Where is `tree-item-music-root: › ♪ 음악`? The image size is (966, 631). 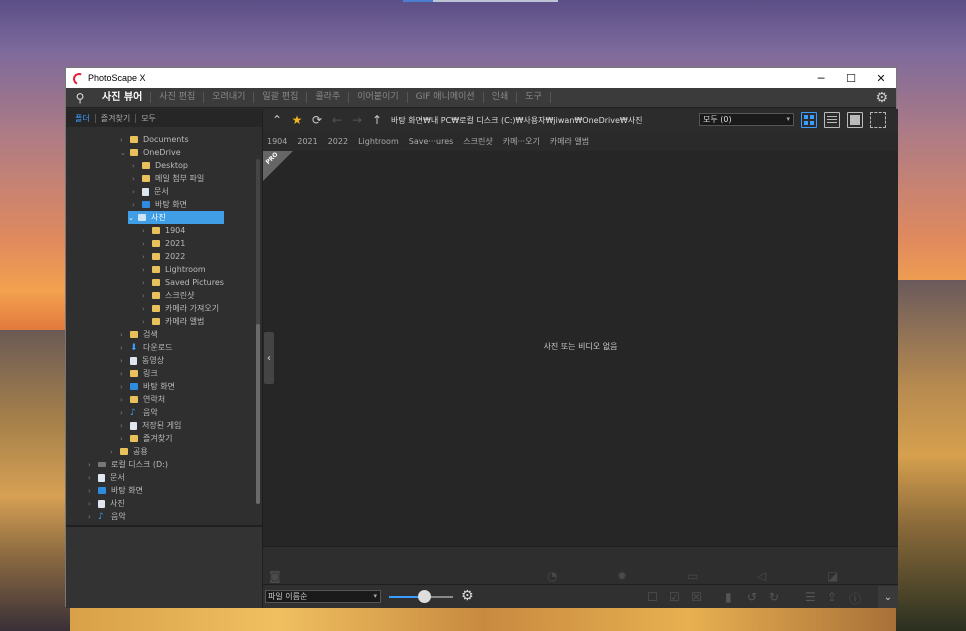
tree-item-music-root: › ♪ 음악 is located at coordinates (107, 516).